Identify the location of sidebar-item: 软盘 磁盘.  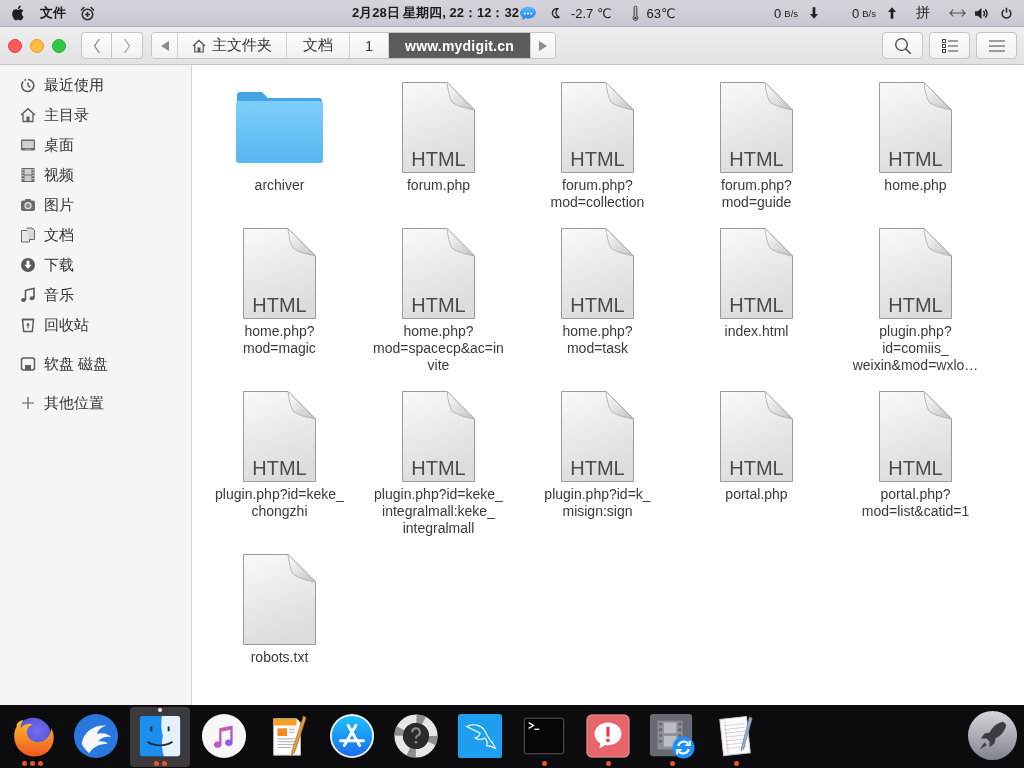
(95, 364).